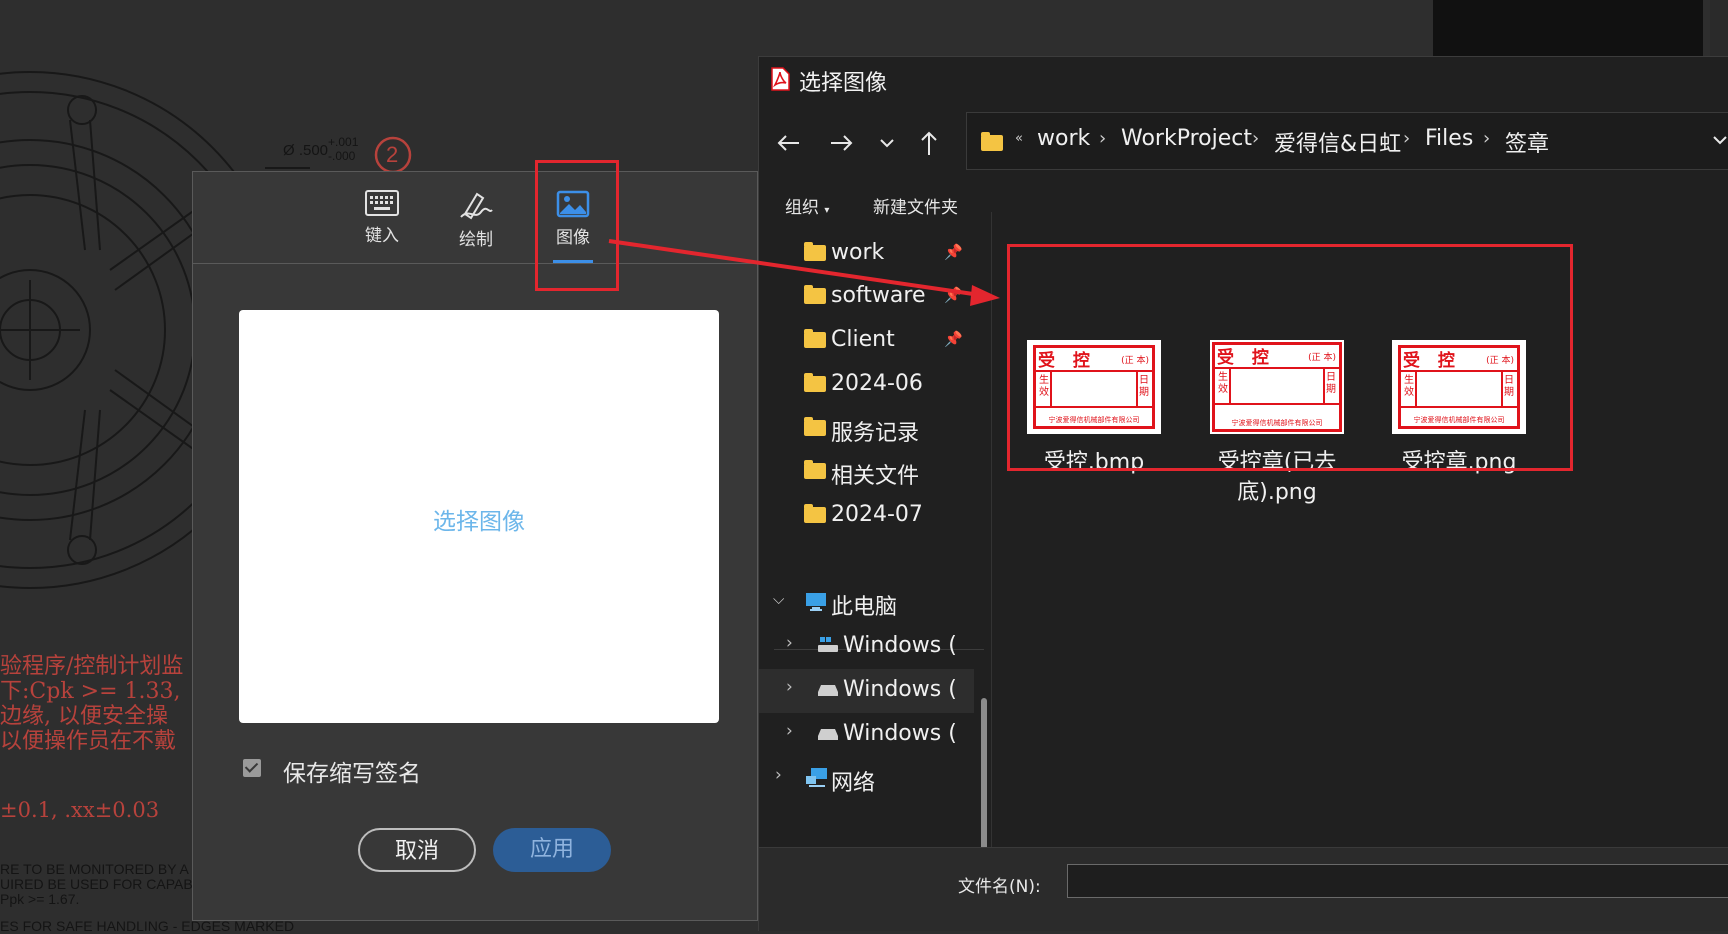 The image size is (1728, 934). Describe the element at coordinates (1568, 28) in the screenshot. I see `background-panel` at that location.